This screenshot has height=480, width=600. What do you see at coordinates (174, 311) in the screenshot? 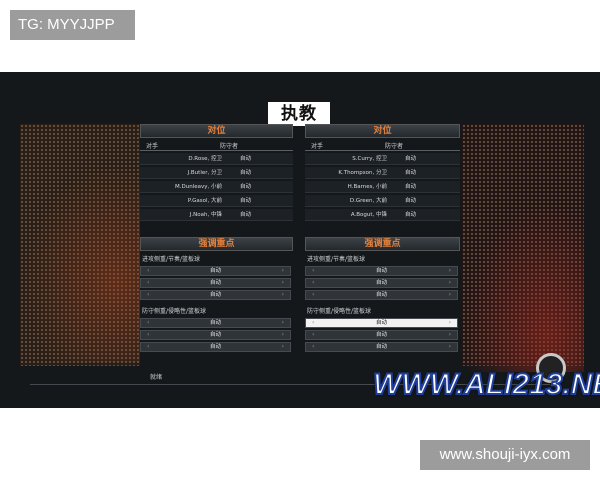
I see `left-defense-label: 防守侧重/侵略性/篮板球` at bounding box center [174, 311].